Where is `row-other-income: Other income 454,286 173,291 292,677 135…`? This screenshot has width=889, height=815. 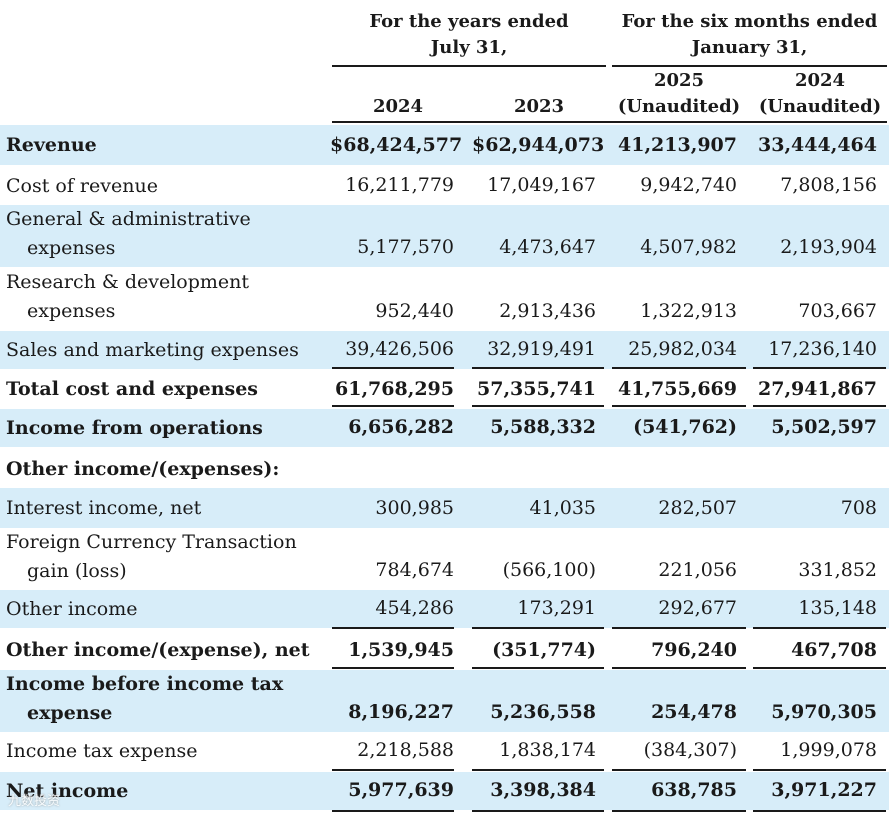 row-other-income: Other income 454,286 173,291 292,677 135… is located at coordinates (444, 609).